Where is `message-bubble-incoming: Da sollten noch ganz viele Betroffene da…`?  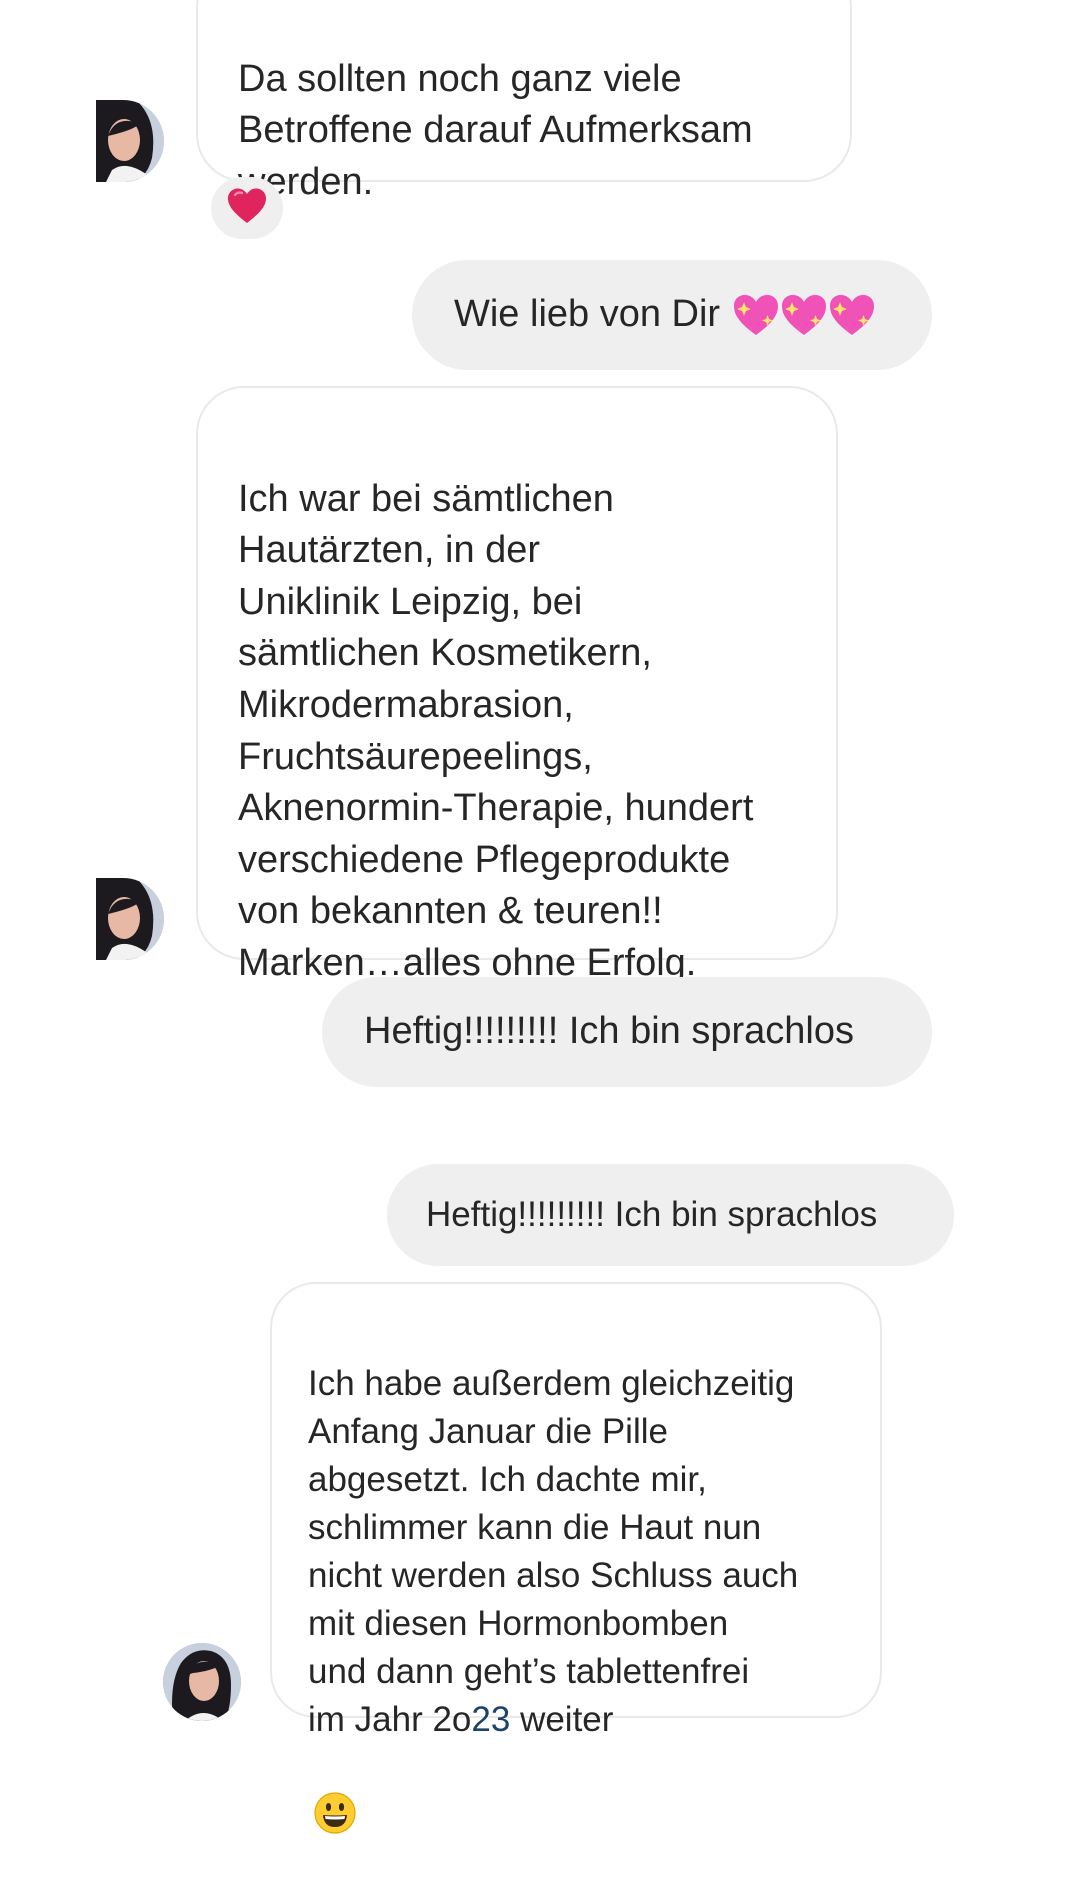
message-bubble-incoming: Da sollten noch ganz viele Betroffene da… is located at coordinates (524, 101).